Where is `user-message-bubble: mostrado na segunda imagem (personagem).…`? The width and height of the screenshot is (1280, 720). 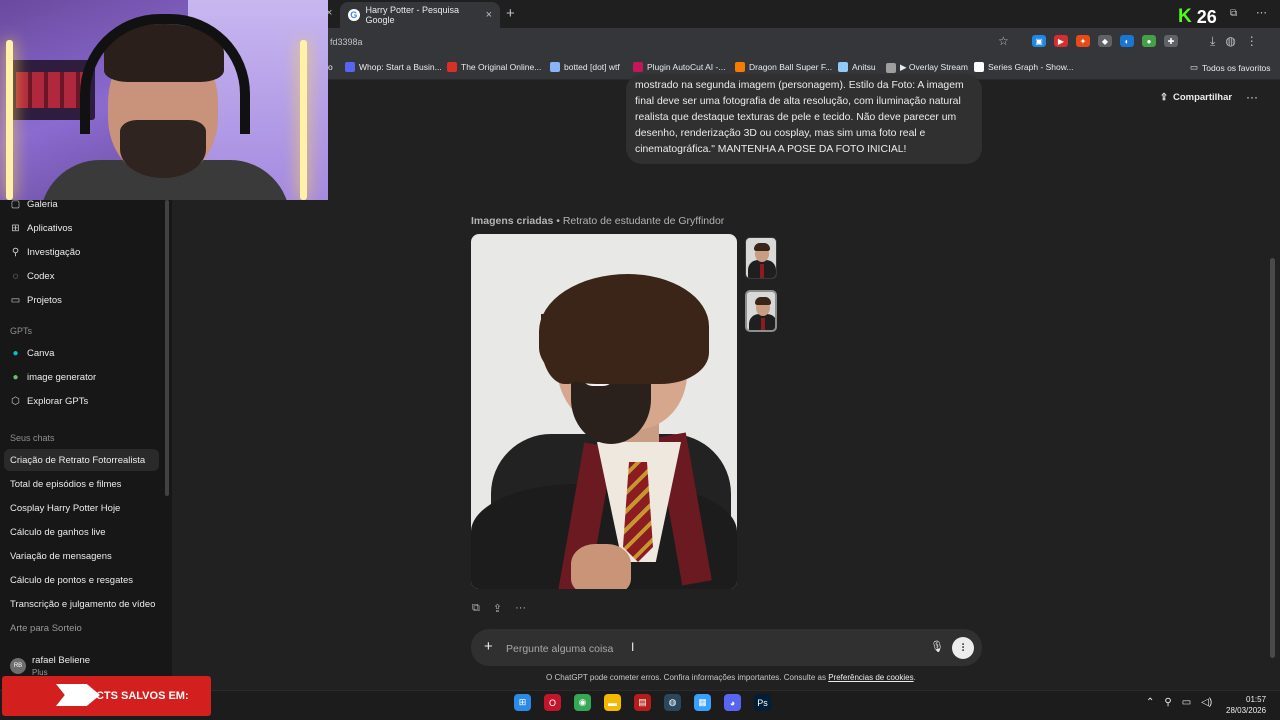 user-message-bubble: mostrado na segunda imagem (personagem).… is located at coordinates (804, 119).